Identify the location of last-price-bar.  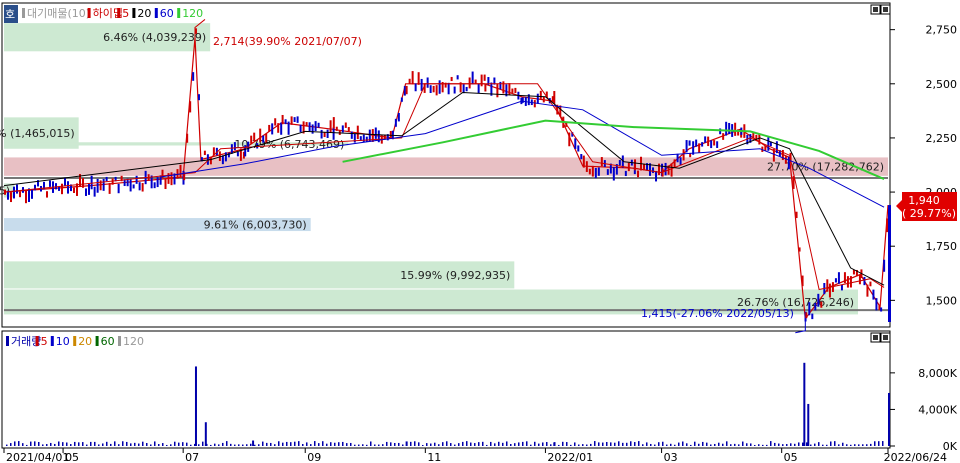
(889, 263).